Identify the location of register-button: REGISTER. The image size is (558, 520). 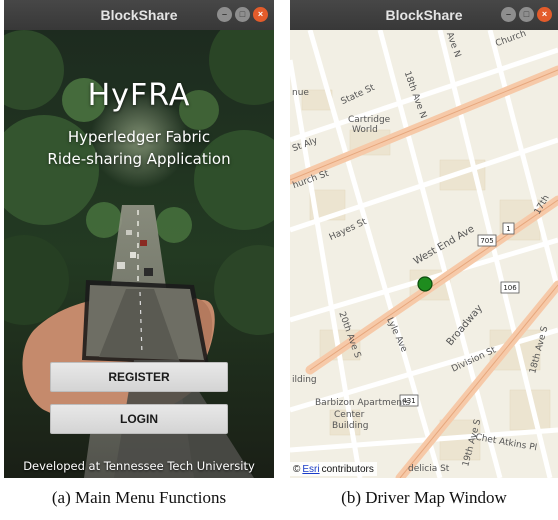
(139, 377).